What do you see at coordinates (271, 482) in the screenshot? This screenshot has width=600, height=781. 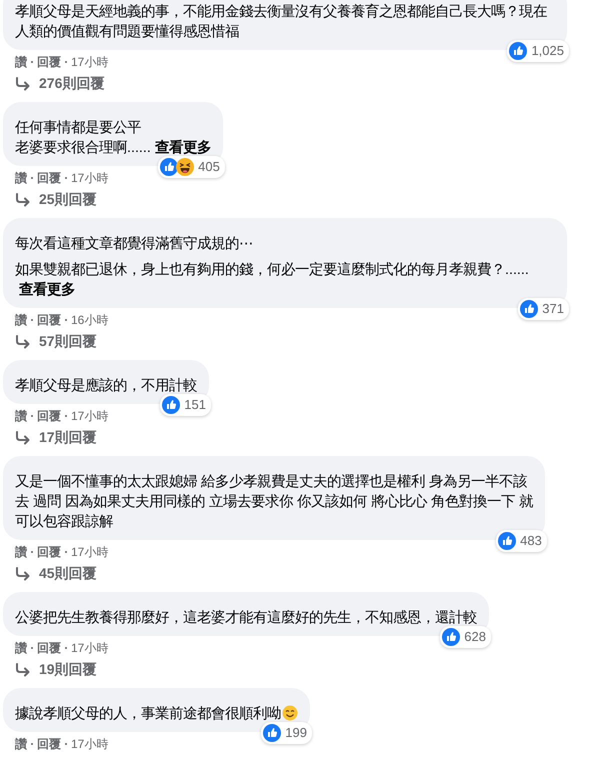 I see `comment-text: 又是一個不懂事的太太跟媳婦 給多少孝親費是丈夫的選擇也是權利 身為另一半不該` at bounding box center [271, 482].